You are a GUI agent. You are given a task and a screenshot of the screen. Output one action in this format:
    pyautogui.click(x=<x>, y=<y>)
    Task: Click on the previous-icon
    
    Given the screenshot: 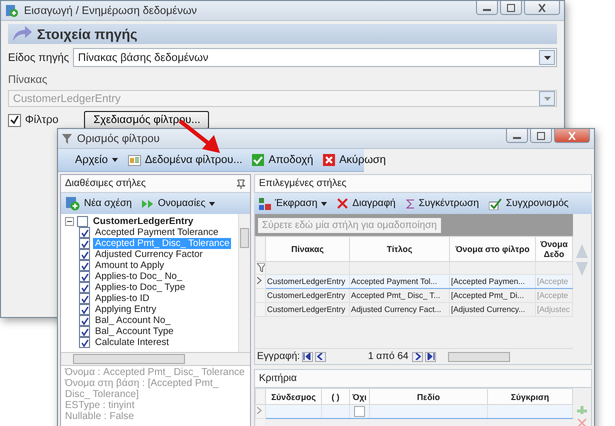 What is the action you would take?
    pyautogui.click(x=320, y=356)
    